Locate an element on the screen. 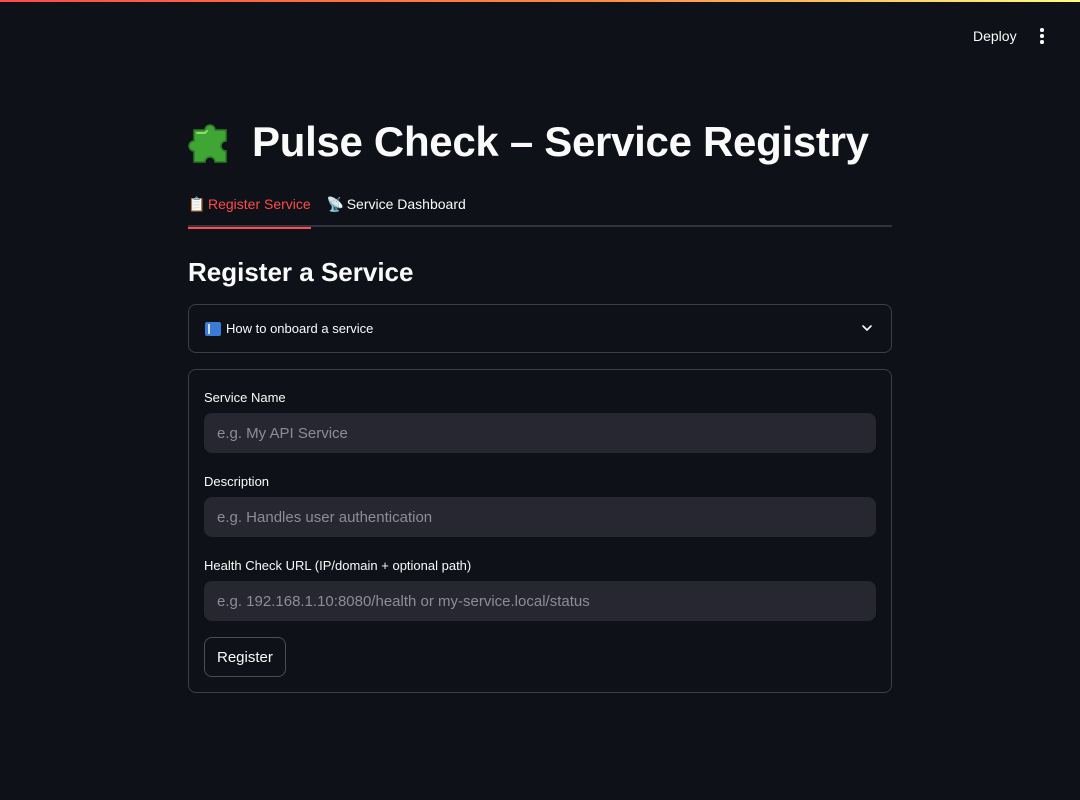 The height and width of the screenshot is (800, 1080). vertical-ellipsis-icon is located at coordinates (1042, 36).